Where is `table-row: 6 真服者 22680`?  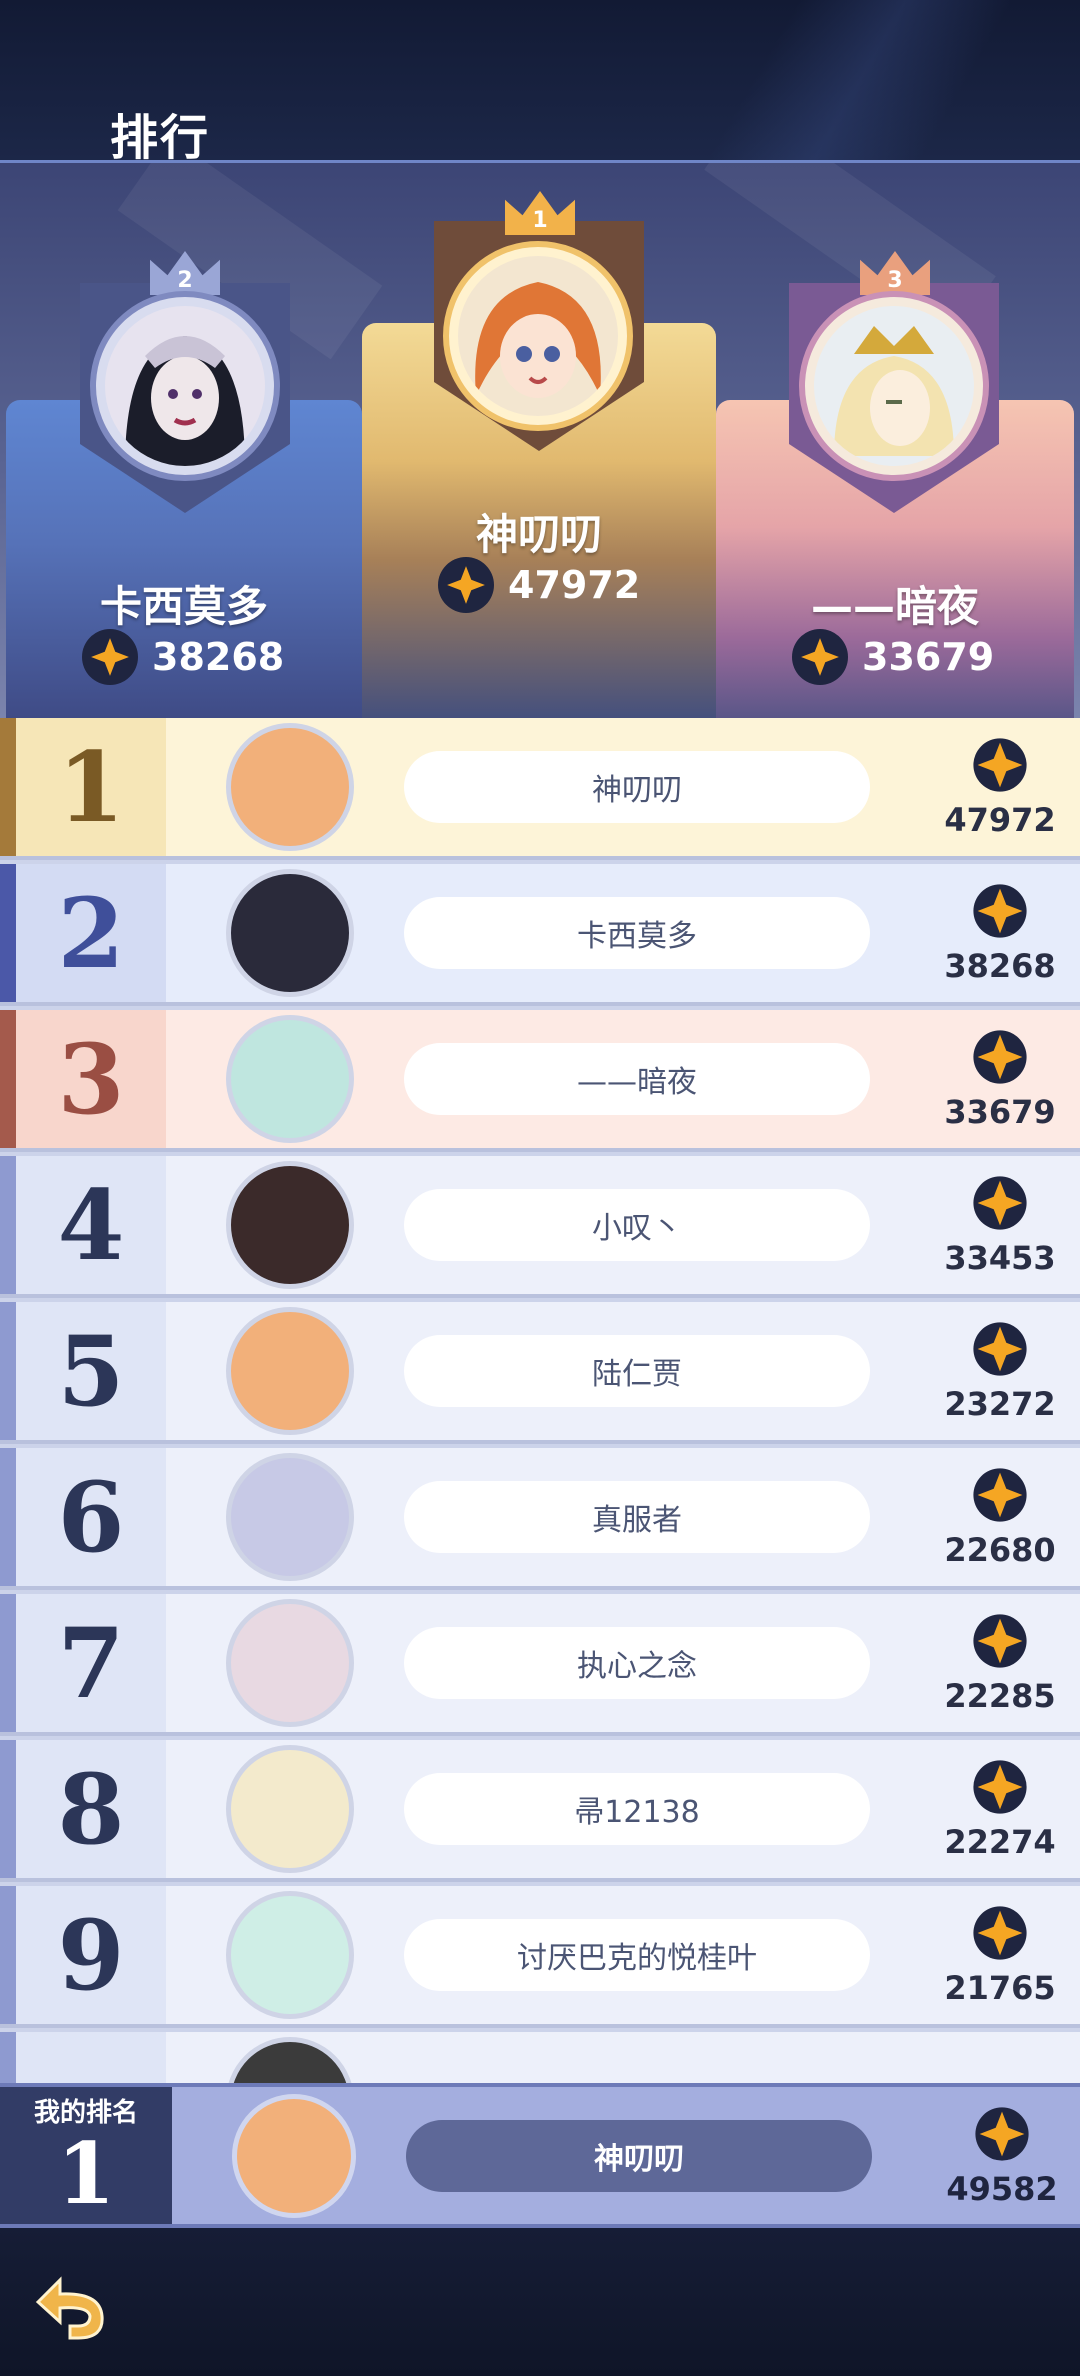 table-row: 6 真服者 22680 is located at coordinates (540, 1519).